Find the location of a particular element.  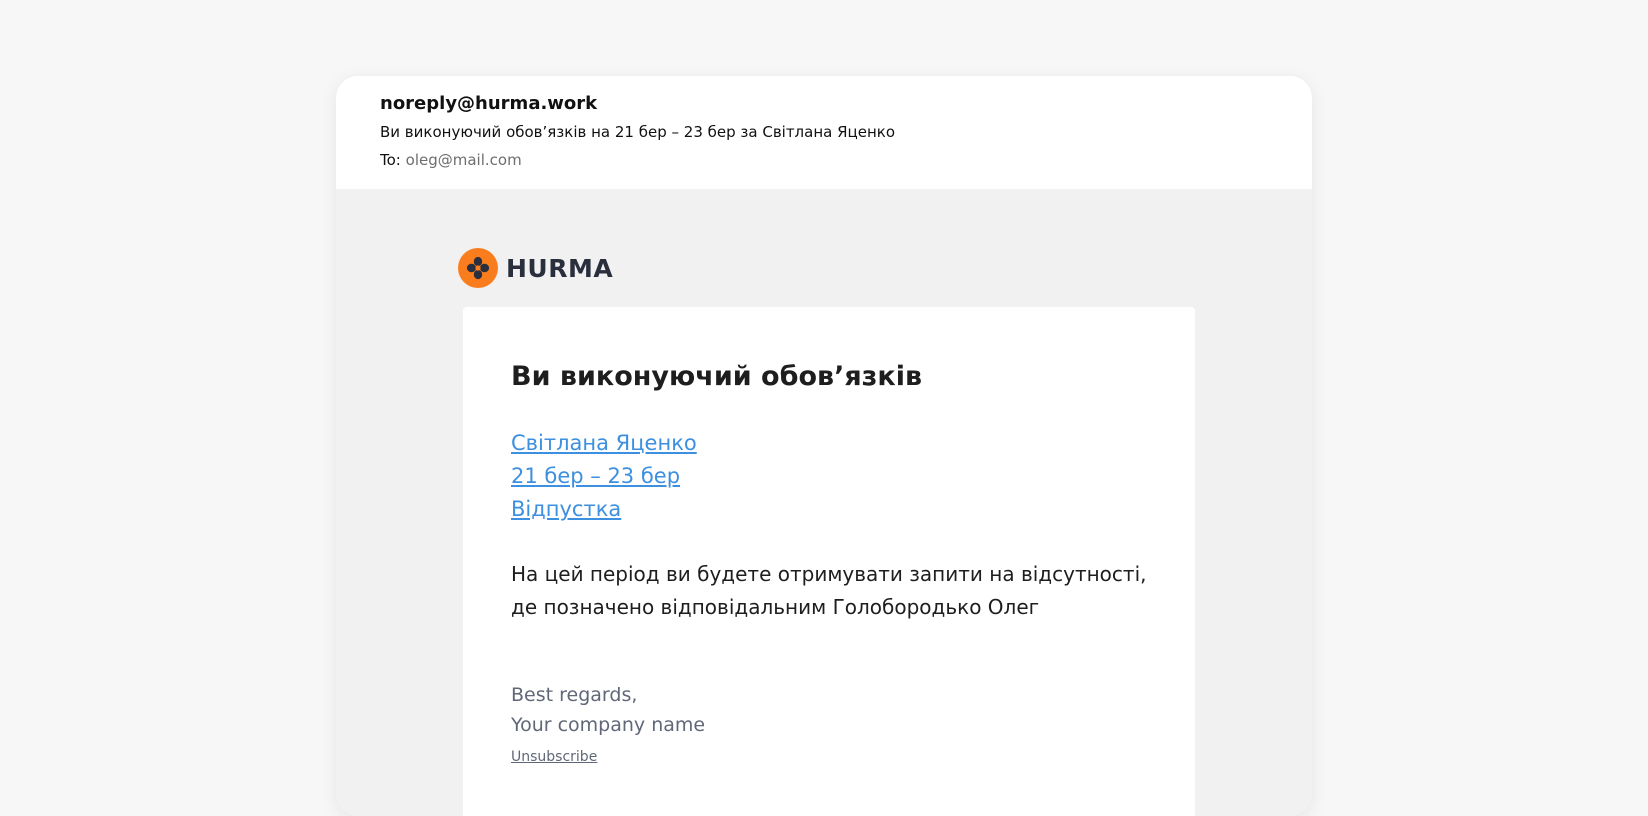

period-link: 21 бер – 23 бер is located at coordinates (829, 476).